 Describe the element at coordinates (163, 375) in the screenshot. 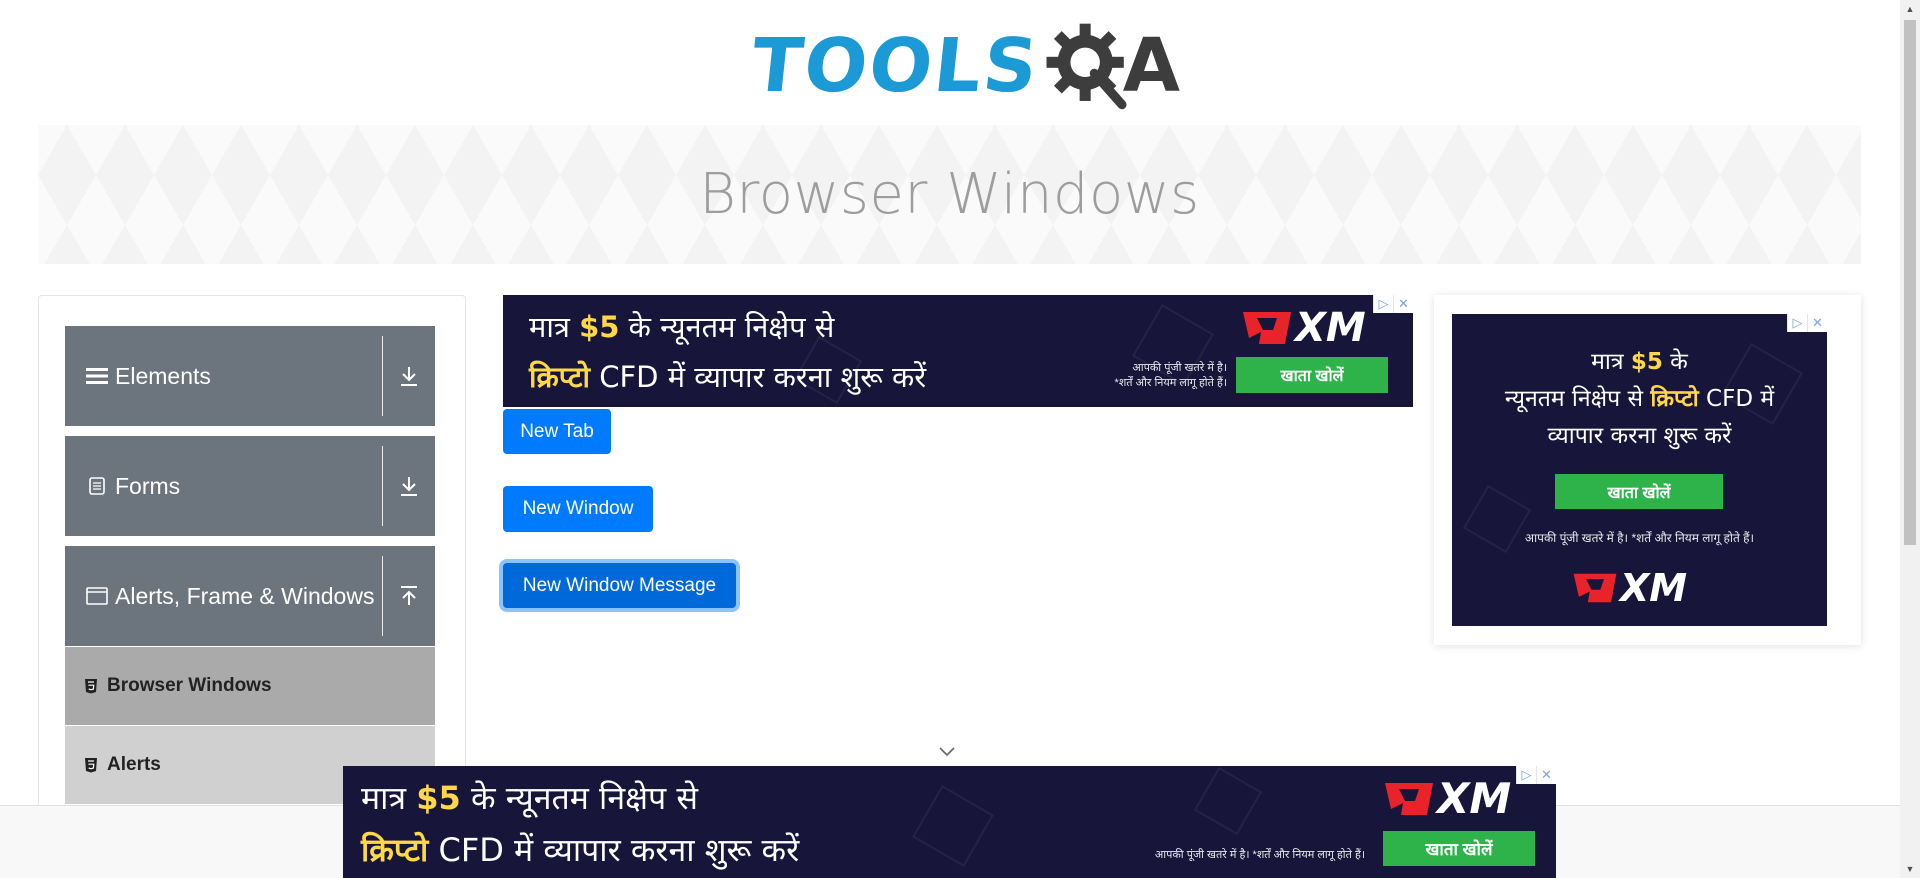

I see `sidebar-group-label: Elements` at that location.